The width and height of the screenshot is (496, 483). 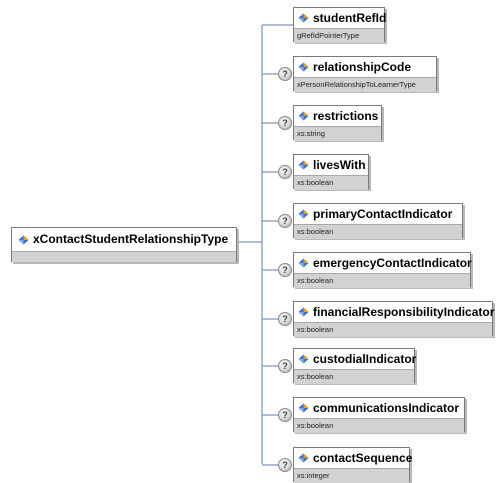 What do you see at coordinates (131, 239) in the screenshot?
I see `root-type-name: xContactStudentRelationshipType` at bounding box center [131, 239].